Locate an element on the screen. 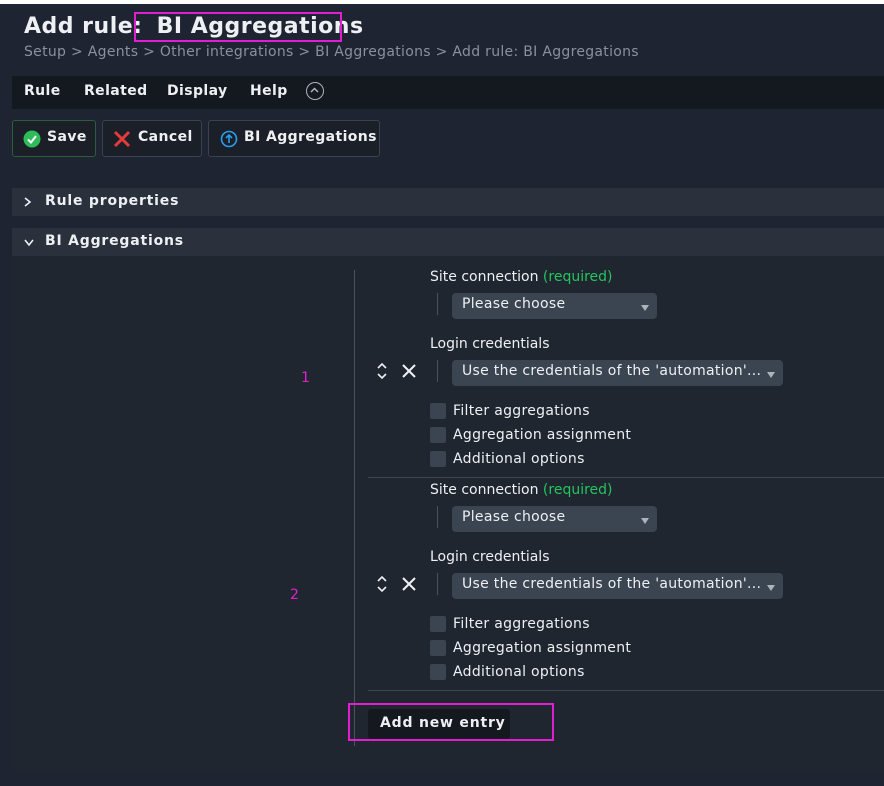 This screenshot has height=786, width=884. chevron-up-circle-icon is located at coordinates (315, 91).